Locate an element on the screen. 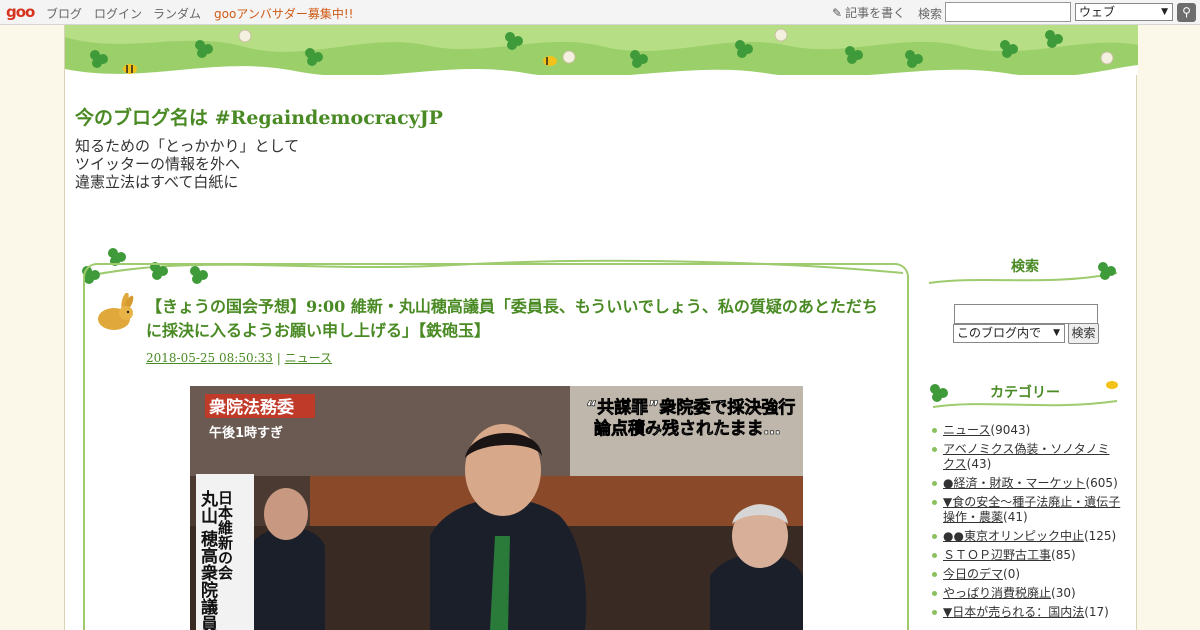 The image size is (1200, 630). top-search-scope-value: ウェブ is located at coordinates (1097, 12).